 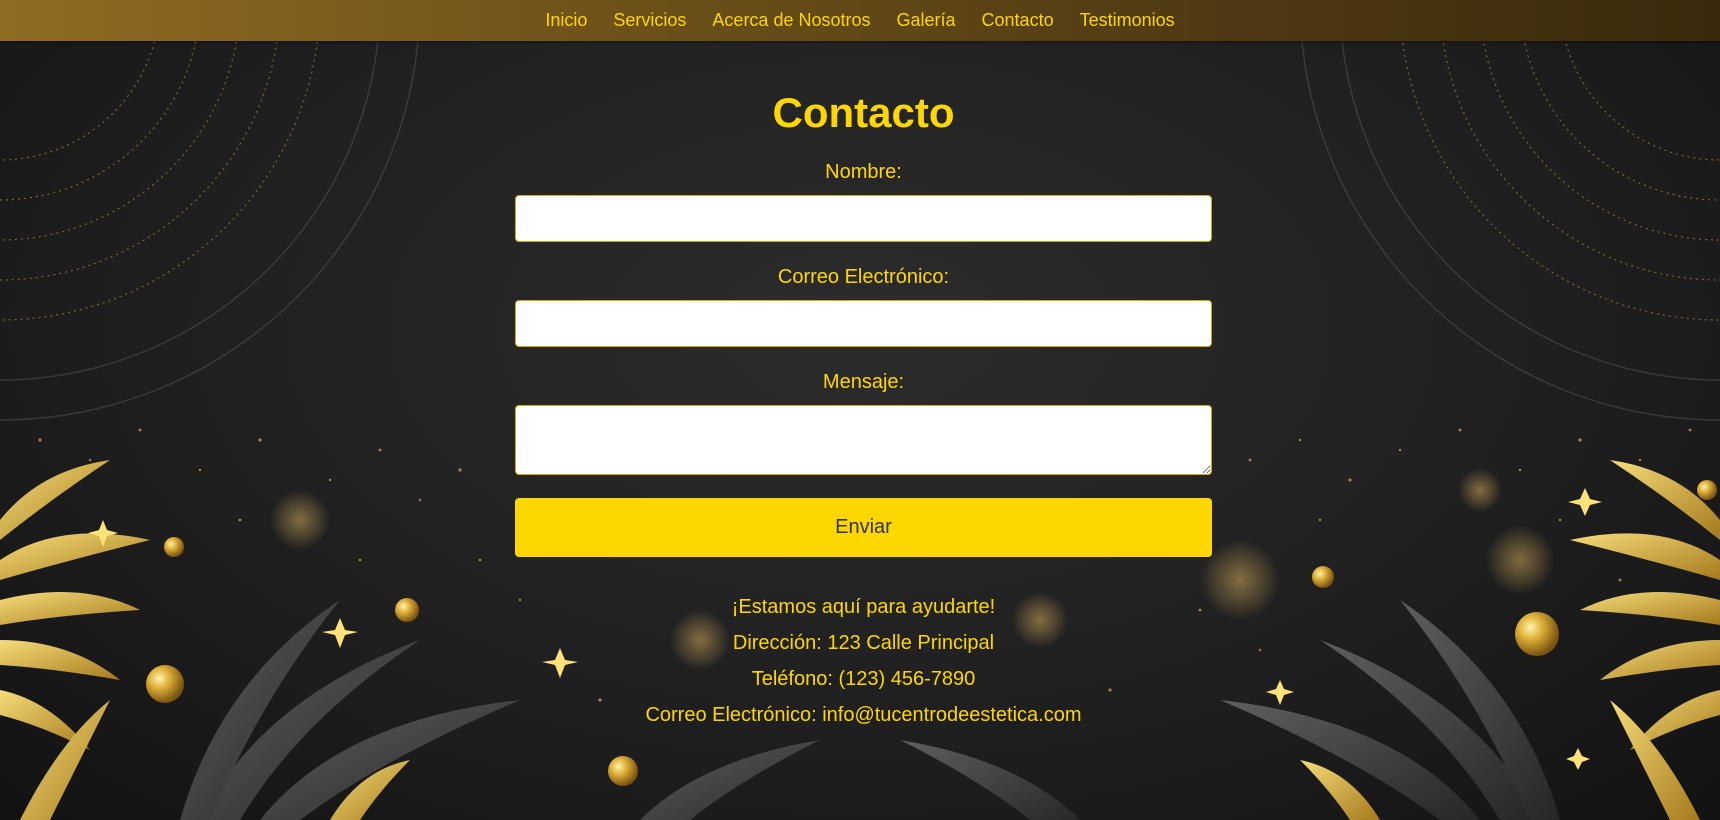 I want to click on nav-link-acerca-de-nosotros: Acerca de Nosotros, so click(x=791, y=20).